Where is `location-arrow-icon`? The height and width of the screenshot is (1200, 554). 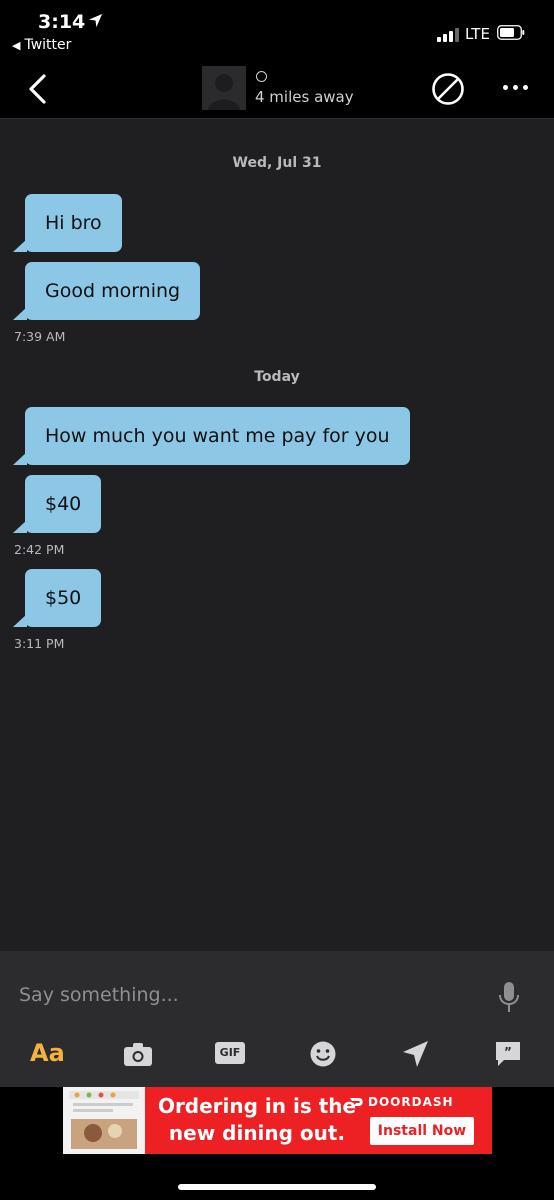 location-arrow-icon is located at coordinates (95, 20).